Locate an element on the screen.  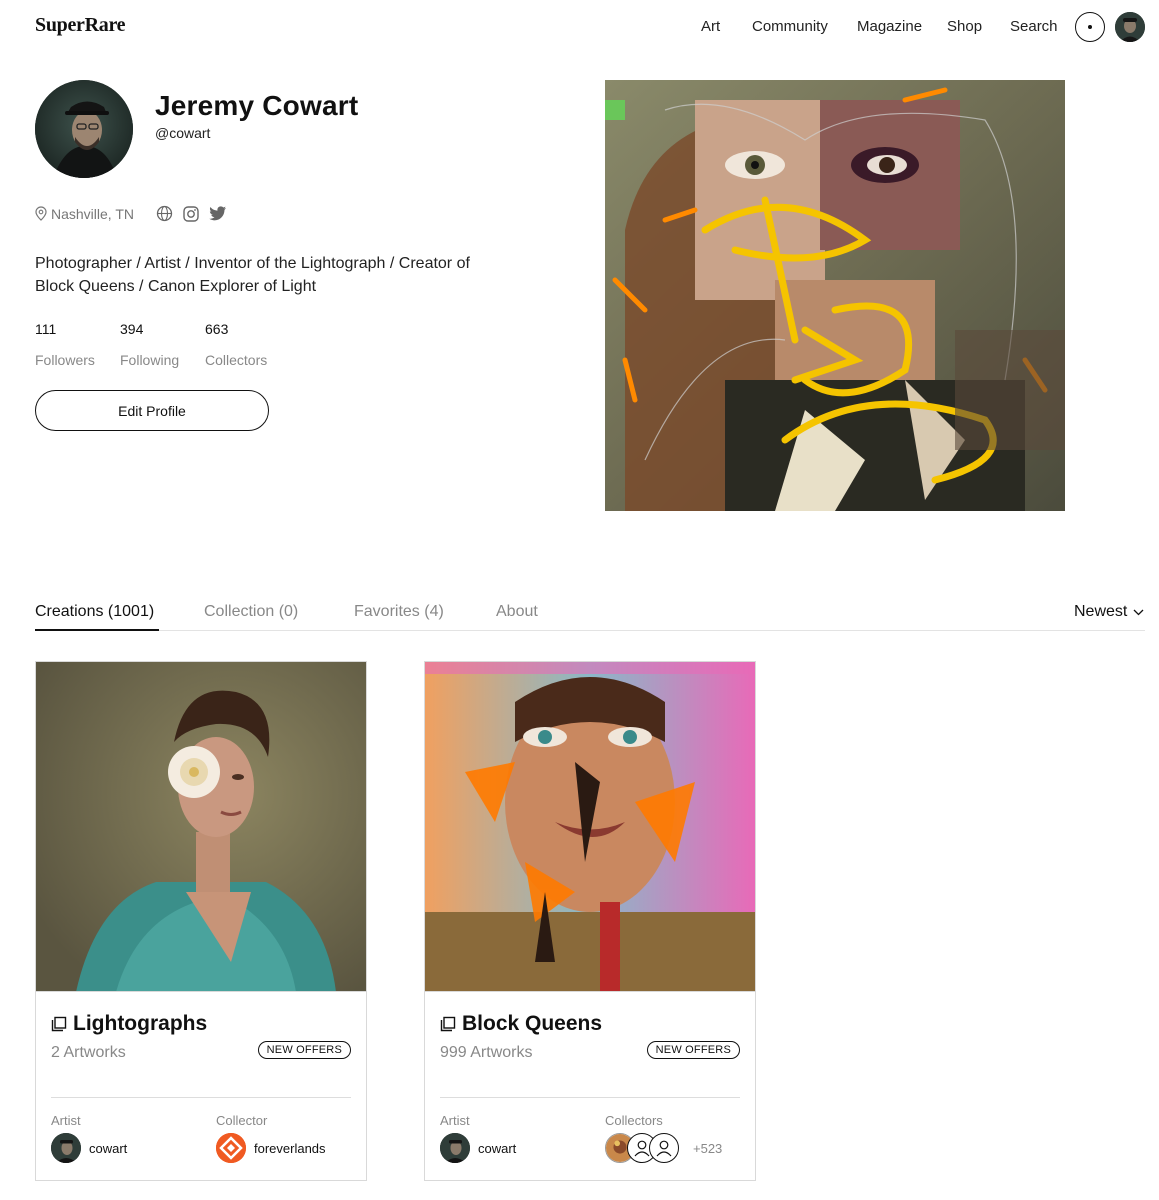
more-collectors-count: +523 is located at coordinates (708, 1148).